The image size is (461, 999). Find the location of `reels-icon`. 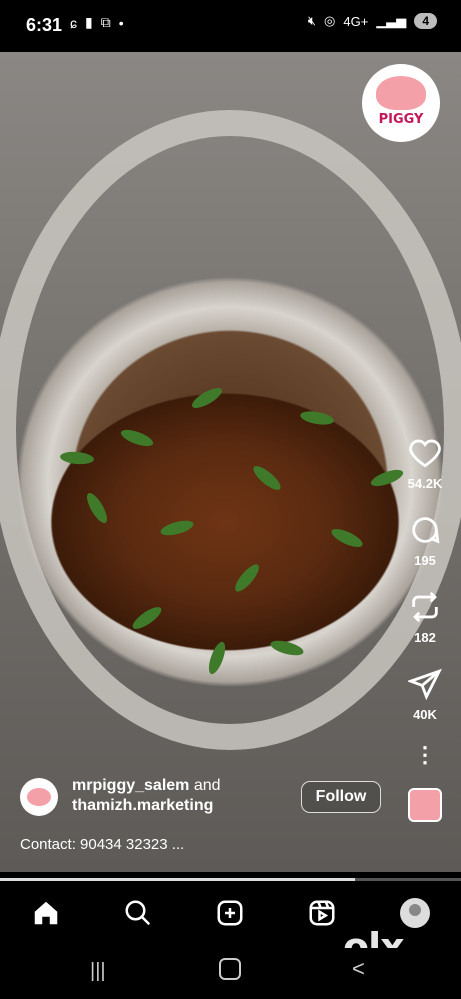

reels-icon is located at coordinates (322, 913).